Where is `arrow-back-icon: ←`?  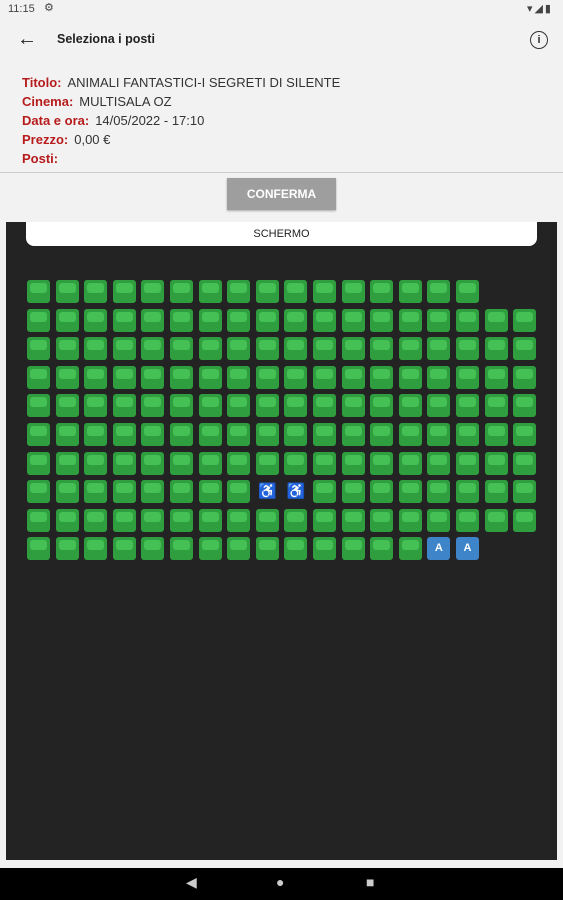 arrow-back-icon: ← is located at coordinates (27, 39).